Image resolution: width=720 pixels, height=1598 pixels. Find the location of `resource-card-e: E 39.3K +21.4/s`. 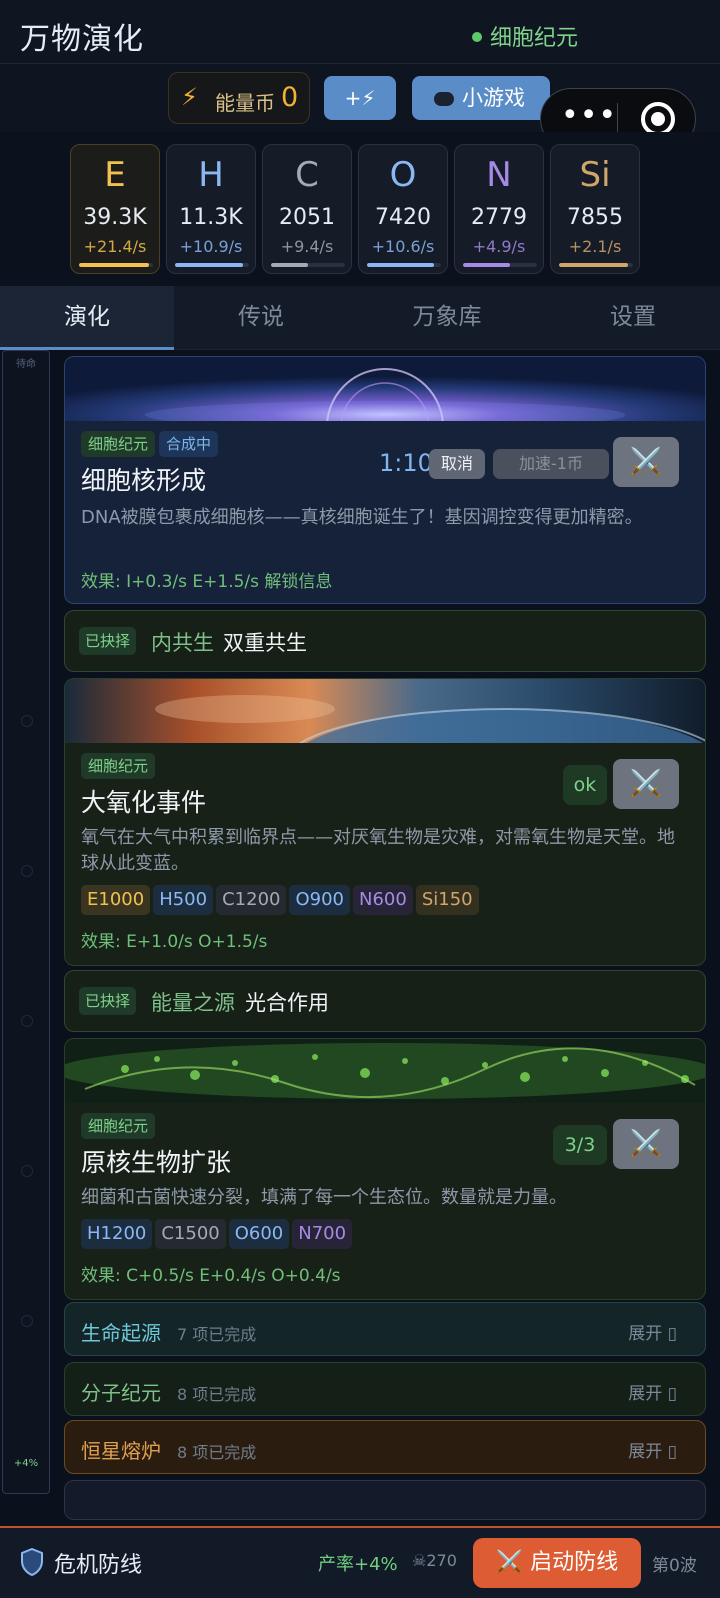

resource-card-e: E 39.3K +21.4/s is located at coordinates (115, 209).